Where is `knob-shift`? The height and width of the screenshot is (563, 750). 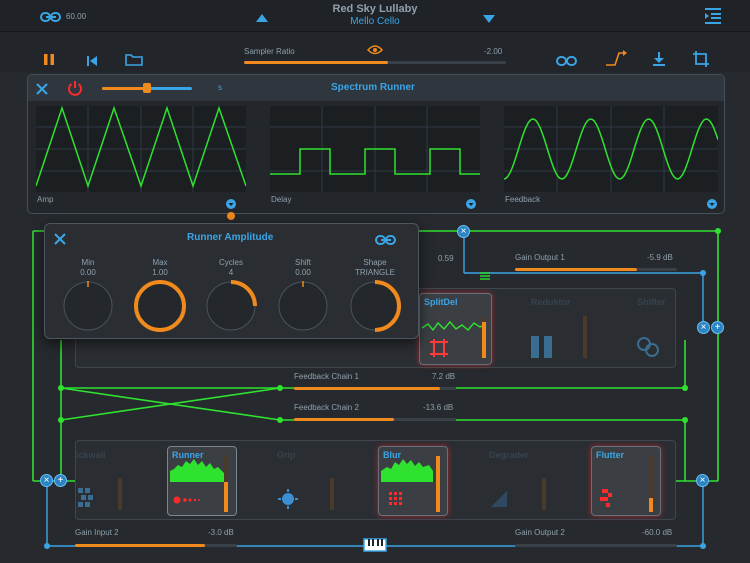
knob-shift is located at coordinates (303, 306).